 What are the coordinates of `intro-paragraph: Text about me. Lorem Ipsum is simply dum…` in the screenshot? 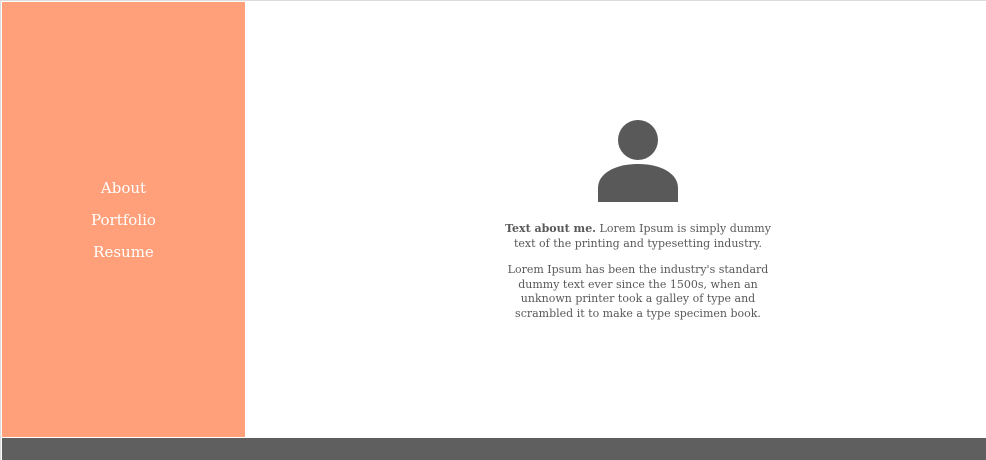 It's located at (638, 236).